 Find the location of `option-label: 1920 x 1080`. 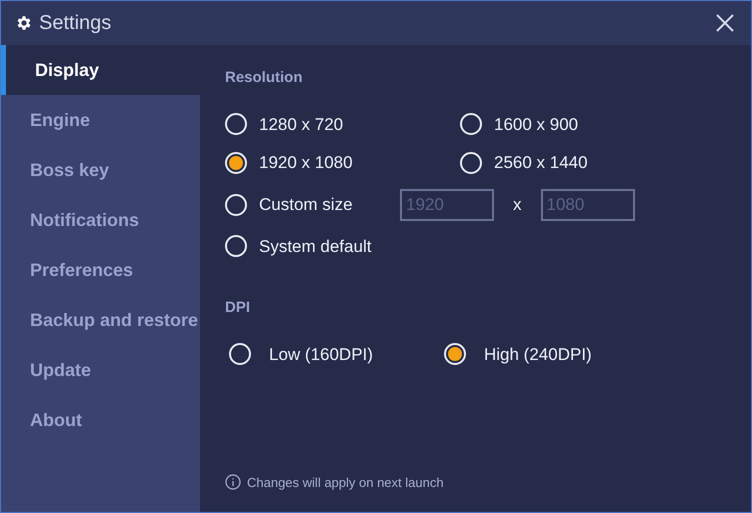

option-label: 1920 x 1080 is located at coordinates (306, 163).